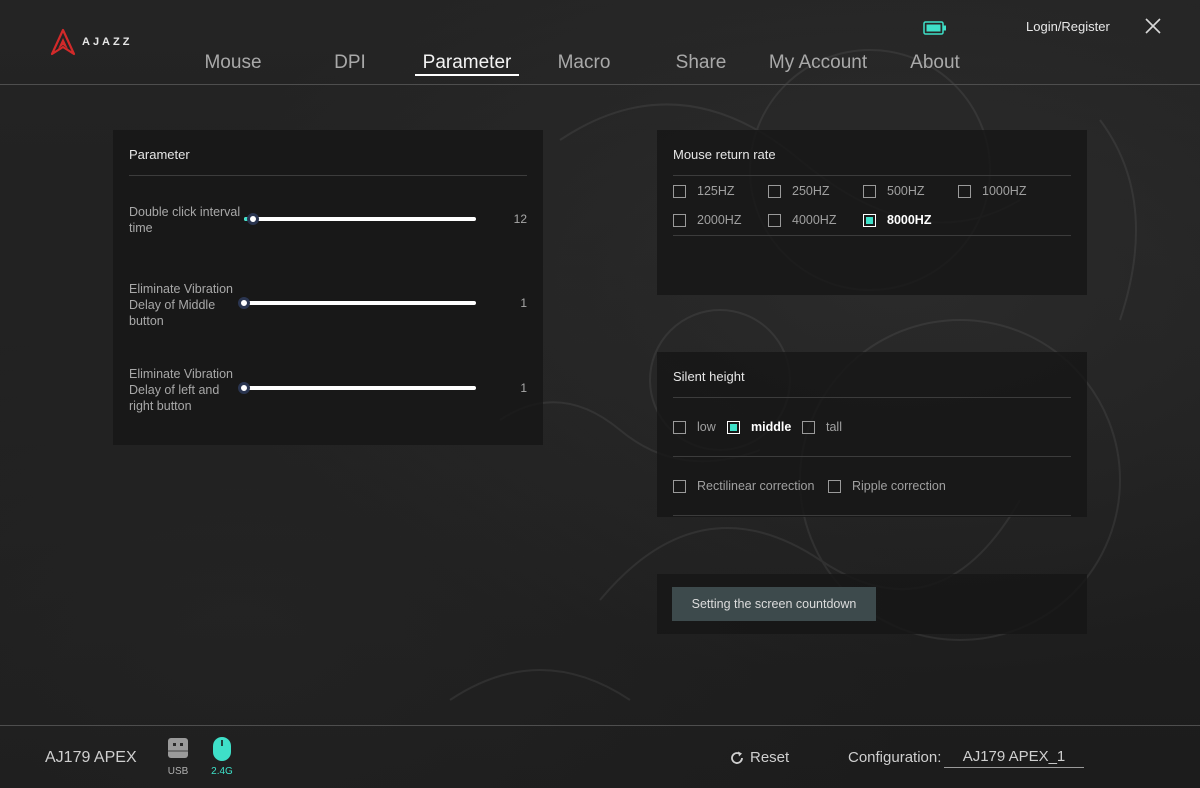 This screenshot has width=1200, height=788. I want to click on rate-option-label: 8000HZ, so click(909, 220).